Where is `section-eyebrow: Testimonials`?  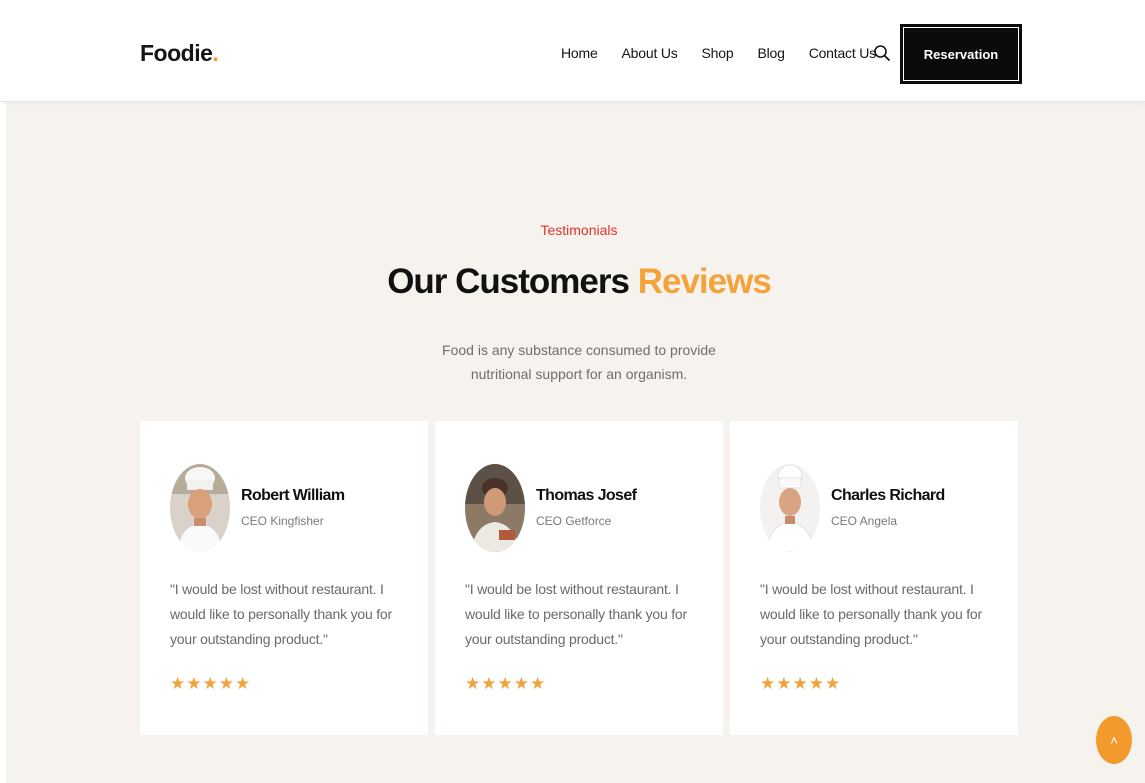 section-eyebrow: Testimonials is located at coordinates (579, 230).